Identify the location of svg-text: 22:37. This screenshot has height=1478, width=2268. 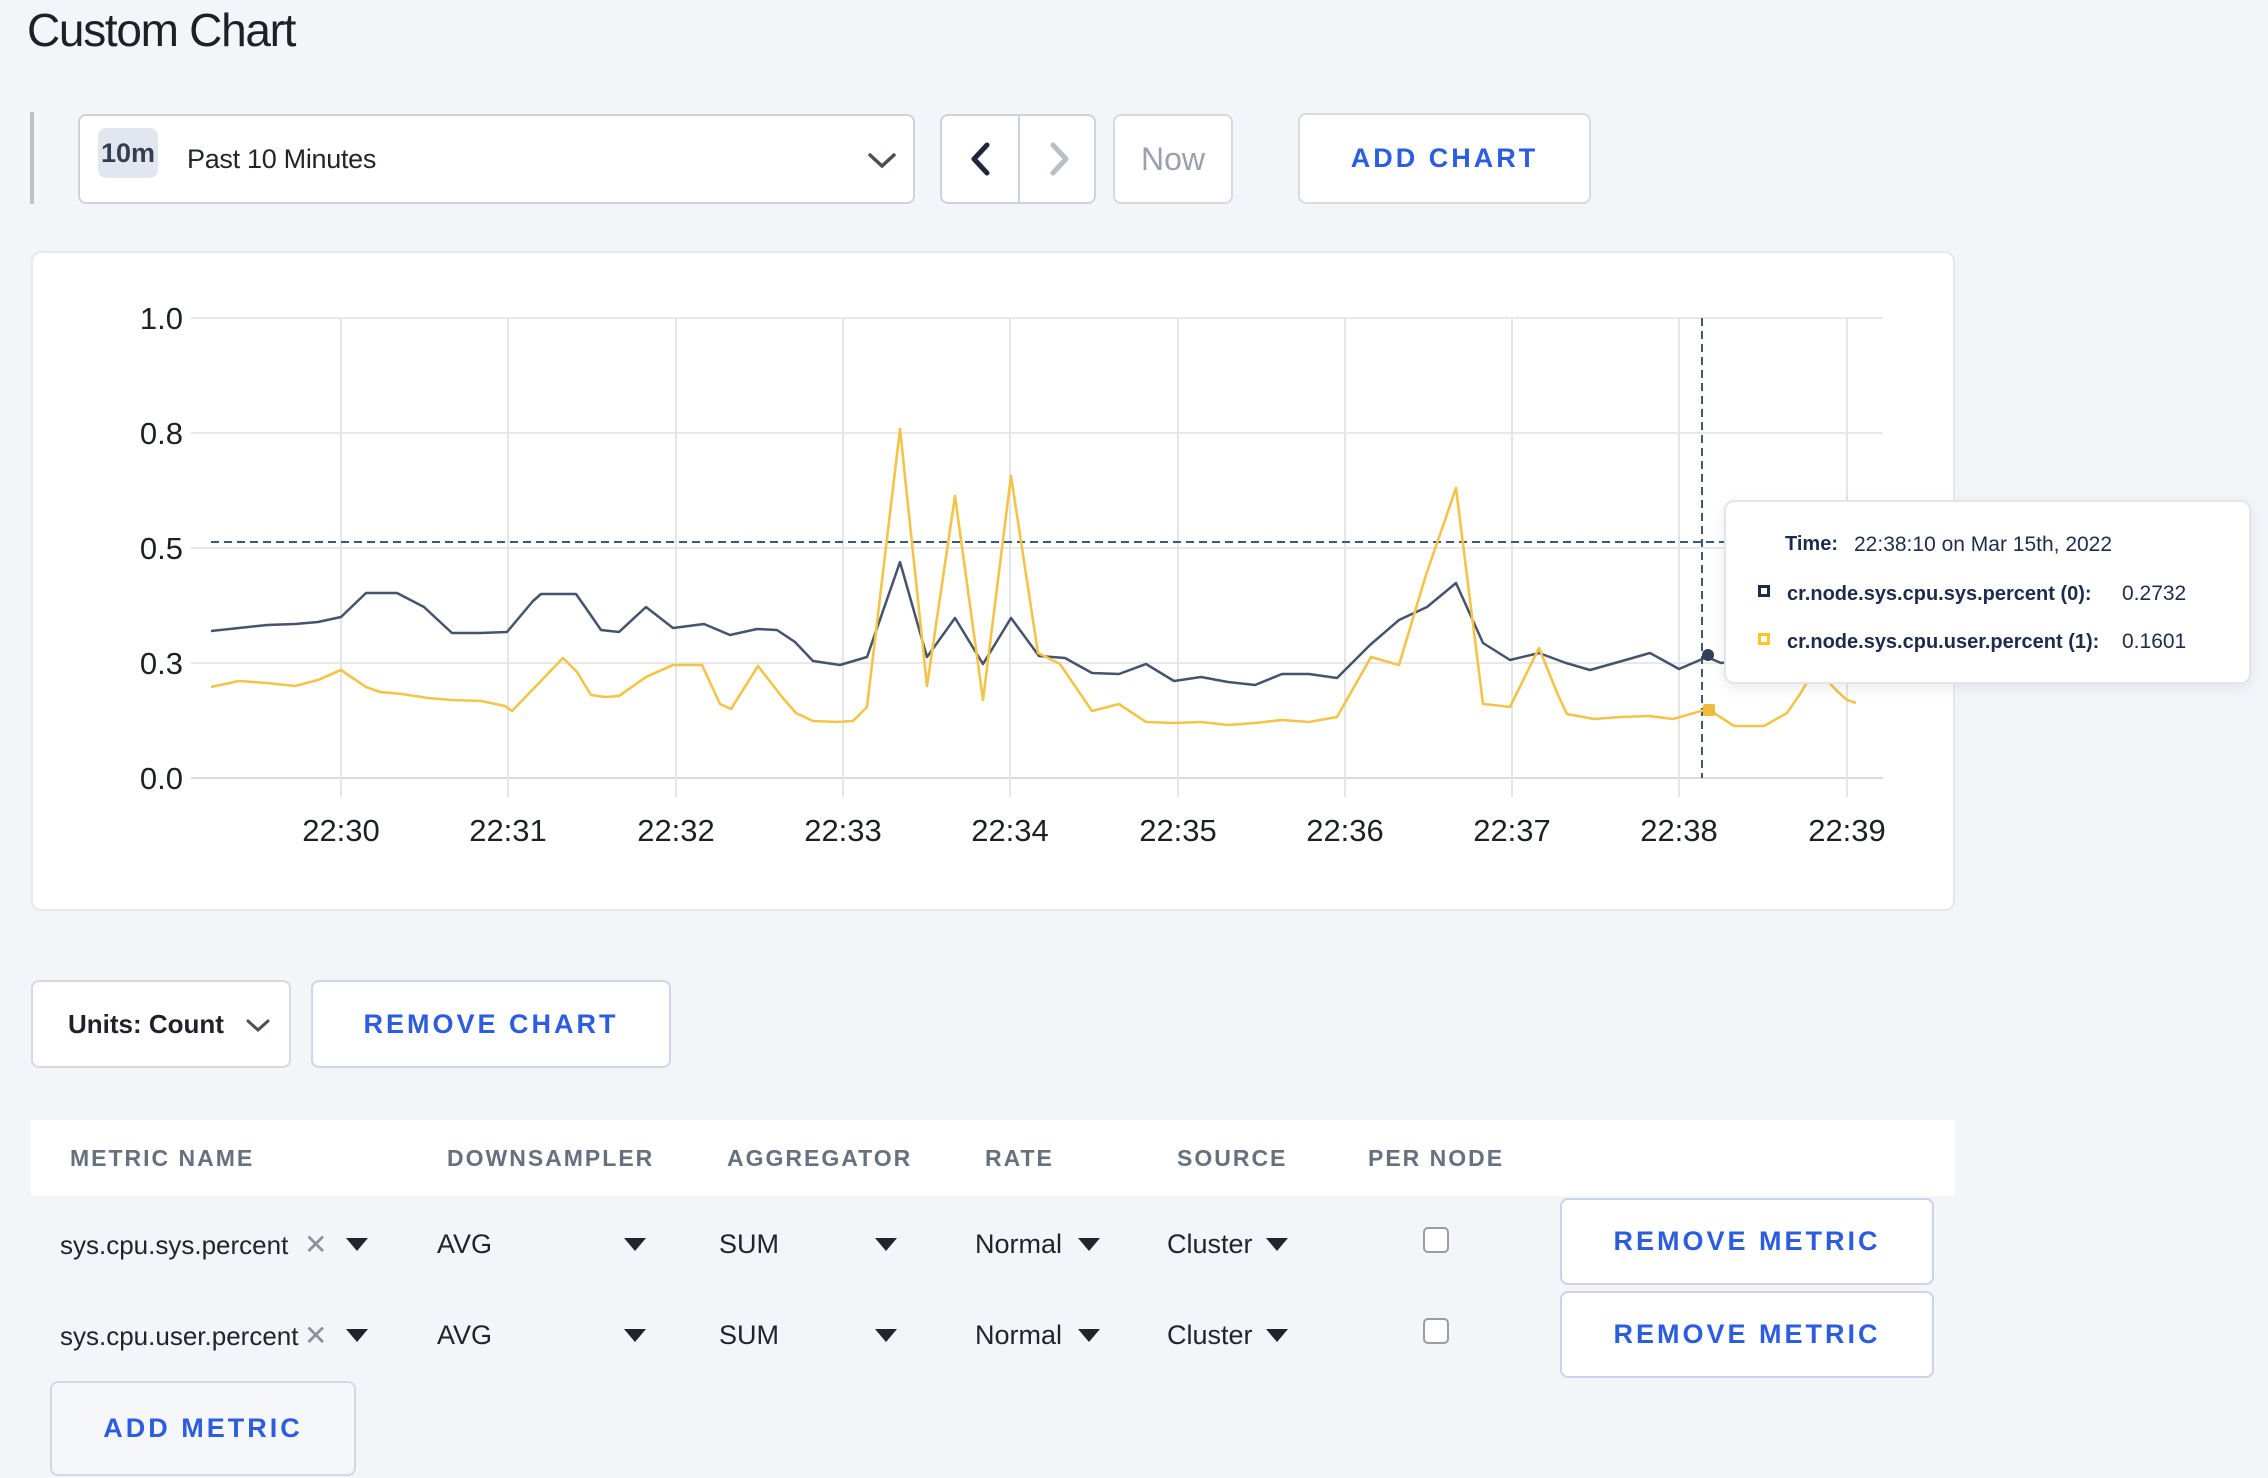
(1512, 830).